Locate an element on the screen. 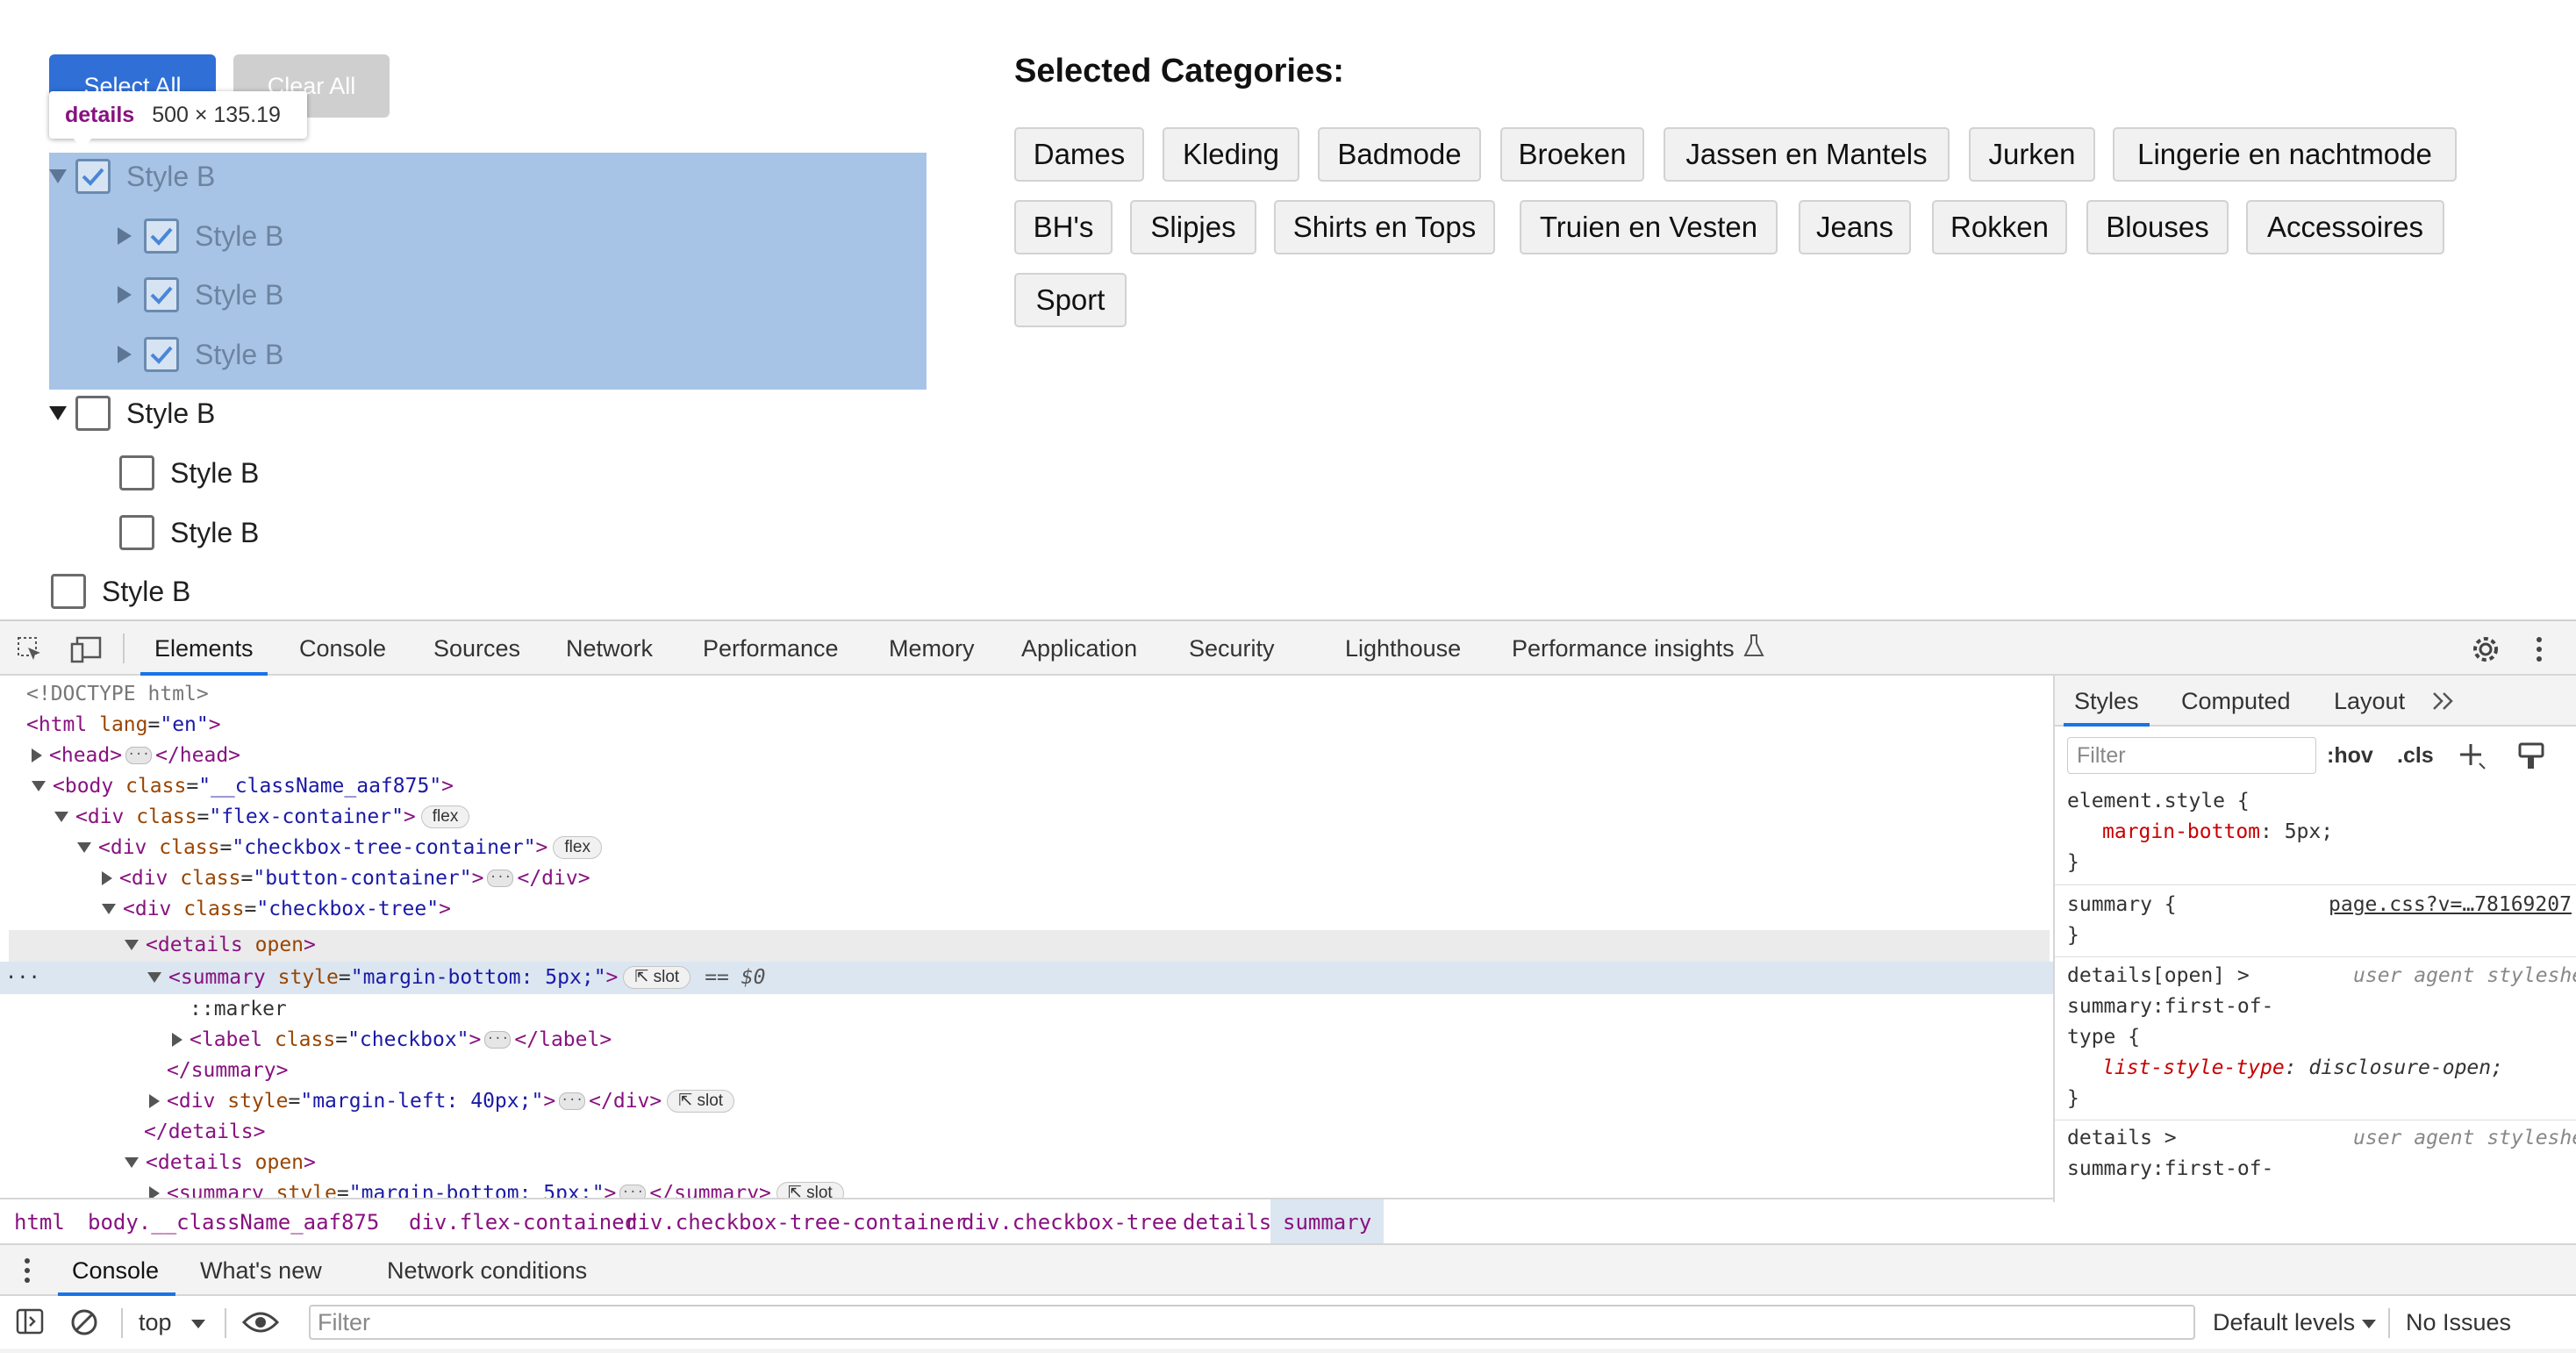 The image size is (2576, 1353). dom-button-container: <div class = "button-container" > ··· </div> is located at coordinates (346, 878).